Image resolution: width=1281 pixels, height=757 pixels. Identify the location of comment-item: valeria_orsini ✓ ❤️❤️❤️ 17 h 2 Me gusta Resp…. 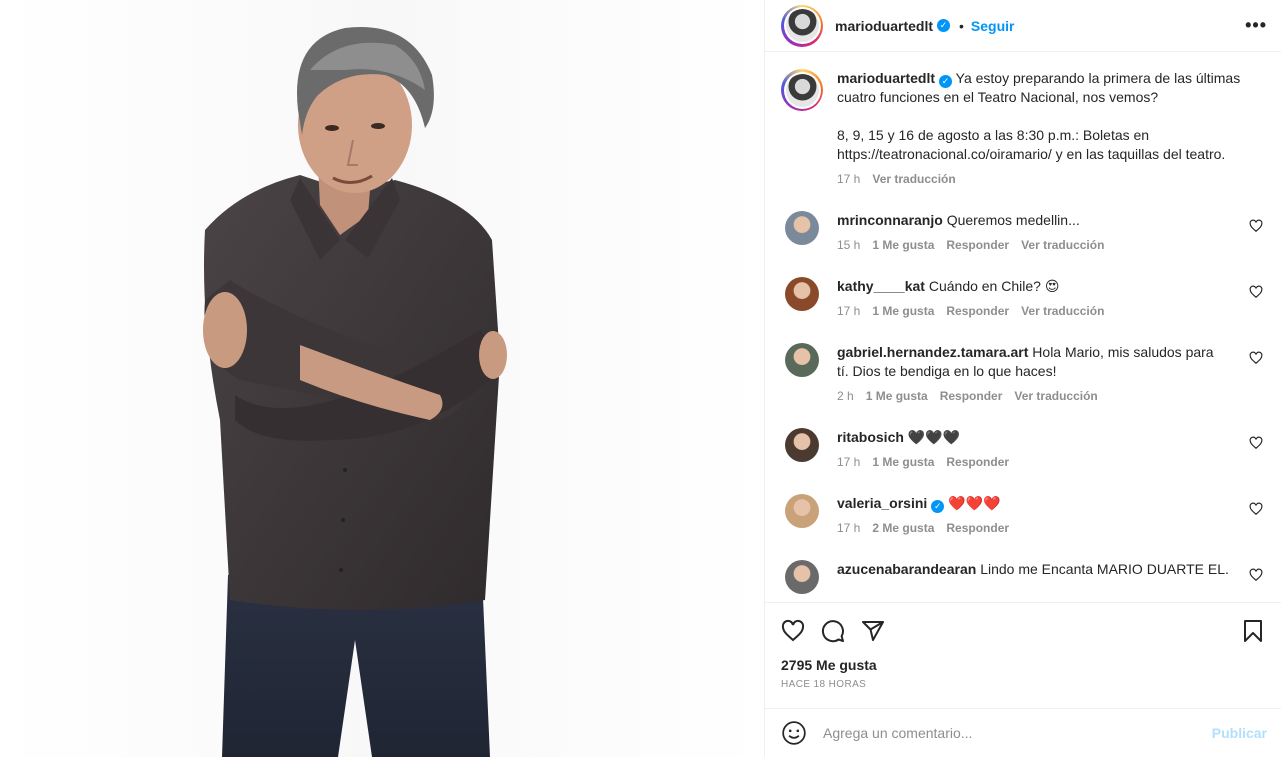
(1023, 516).